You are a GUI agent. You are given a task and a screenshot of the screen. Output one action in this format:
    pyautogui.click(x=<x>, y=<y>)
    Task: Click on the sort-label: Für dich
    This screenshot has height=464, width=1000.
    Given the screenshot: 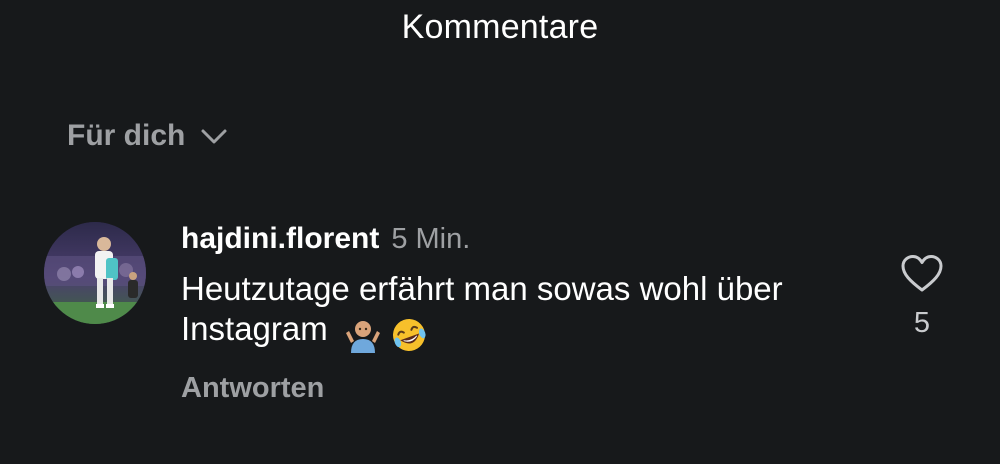 What is the action you would take?
    pyautogui.click(x=126, y=135)
    